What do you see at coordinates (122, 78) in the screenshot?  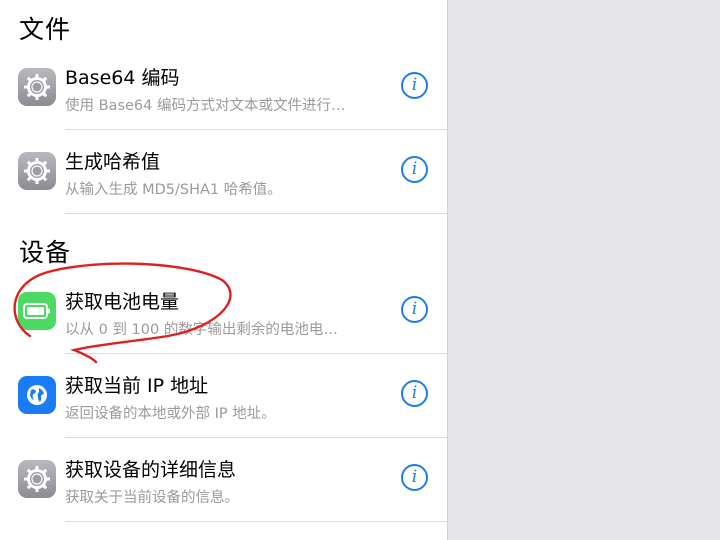 I see `action-title: Base64 编码` at bounding box center [122, 78].